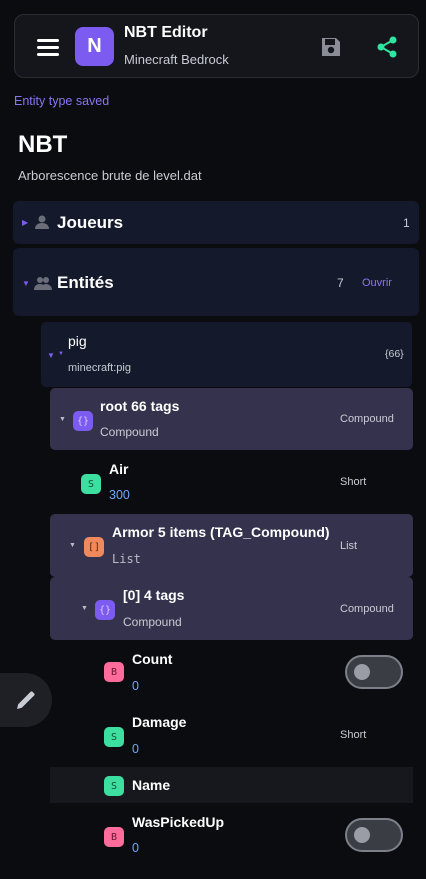 This screenshot has height=879, width=426. Describe the element at coordinates (374, 835) in the screenshot. I see `waspickedup-toggle` at that location.